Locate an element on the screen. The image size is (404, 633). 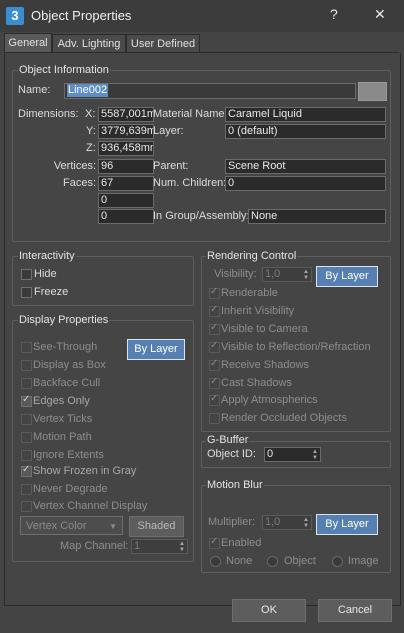
motion-blur-by-layer-button: By Layer is located at coordinates (347, 524).